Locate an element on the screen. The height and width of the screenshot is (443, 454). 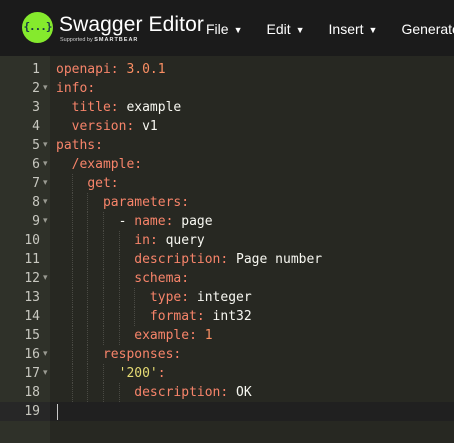
code-line: 12 ▾ schema: is located at coordinates (227, 278).